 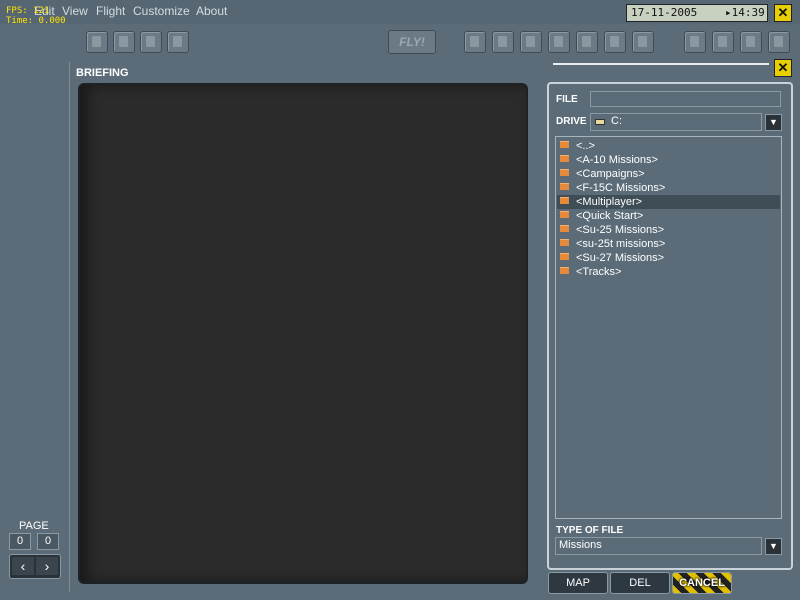 What do you see at coordinates (640, 583) in the screenshot?
I see `delete-button: DEL` at bounding box center [640, 583].